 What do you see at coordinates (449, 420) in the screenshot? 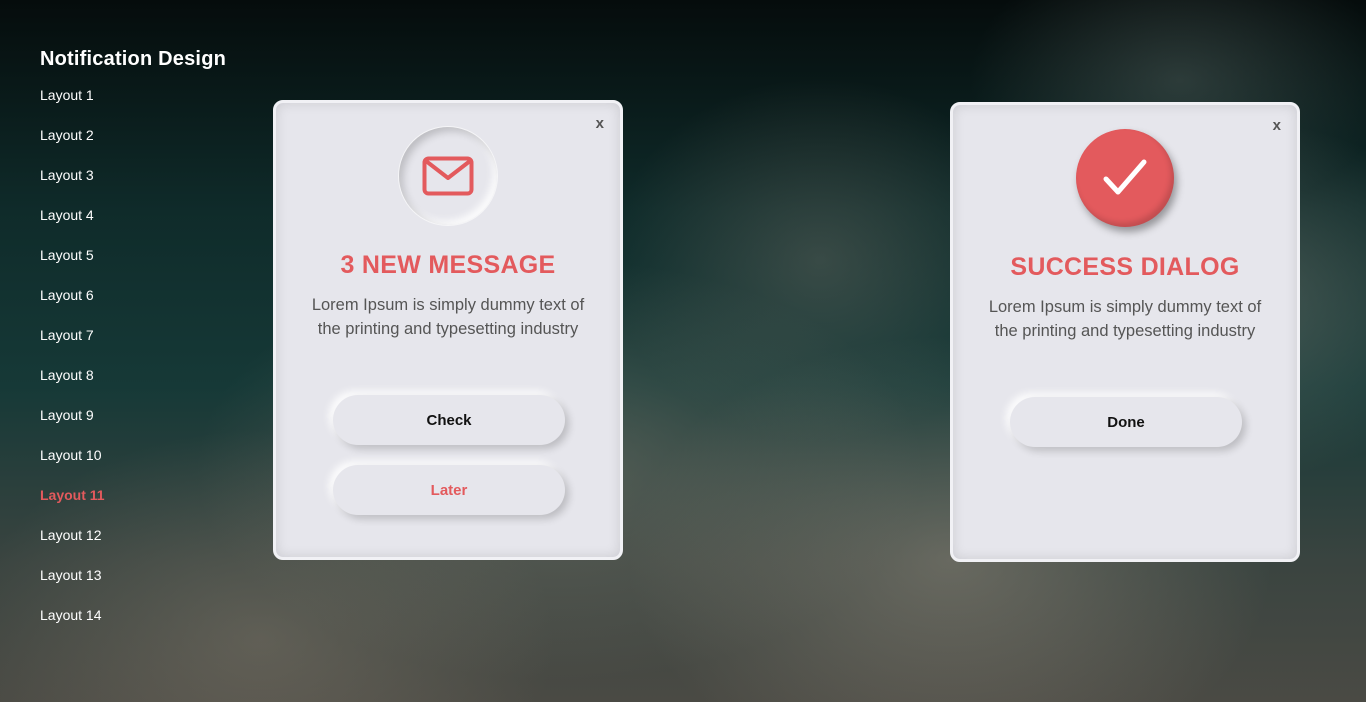
I see `check-button: Check` at bounding box center [449, 420].